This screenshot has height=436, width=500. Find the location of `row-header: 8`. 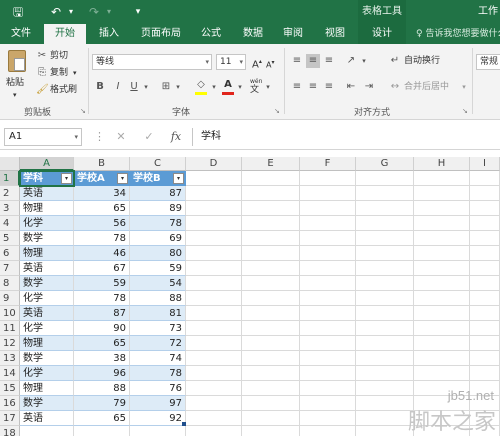

row-header: 8 is located at coordinates (10, 283).